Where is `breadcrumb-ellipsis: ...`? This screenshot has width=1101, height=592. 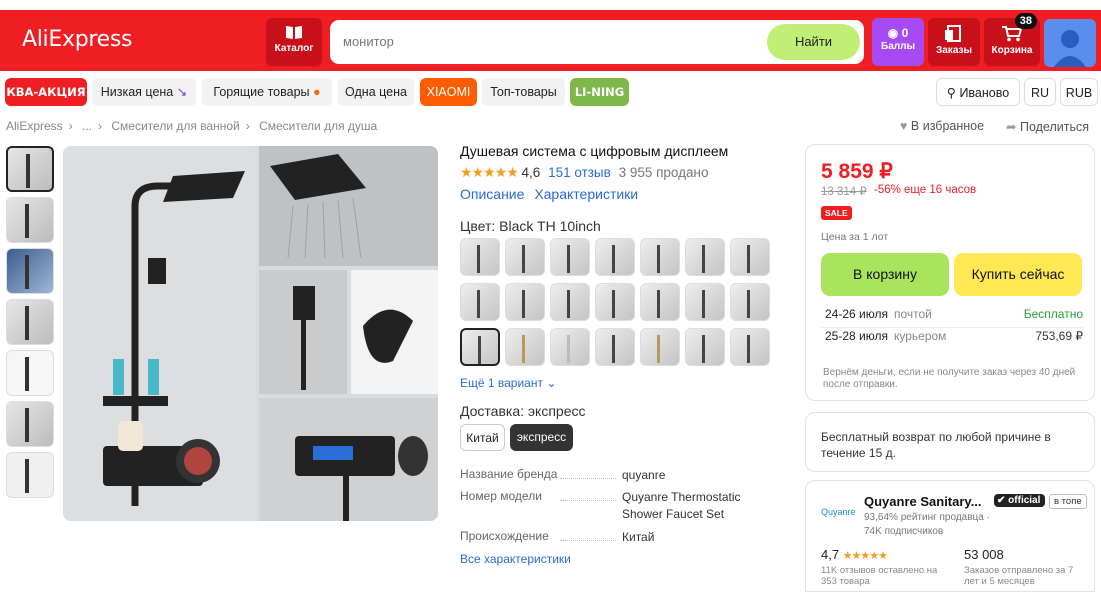 breadcrumb-ellipsis: ... is located at coordinates (87, 126).